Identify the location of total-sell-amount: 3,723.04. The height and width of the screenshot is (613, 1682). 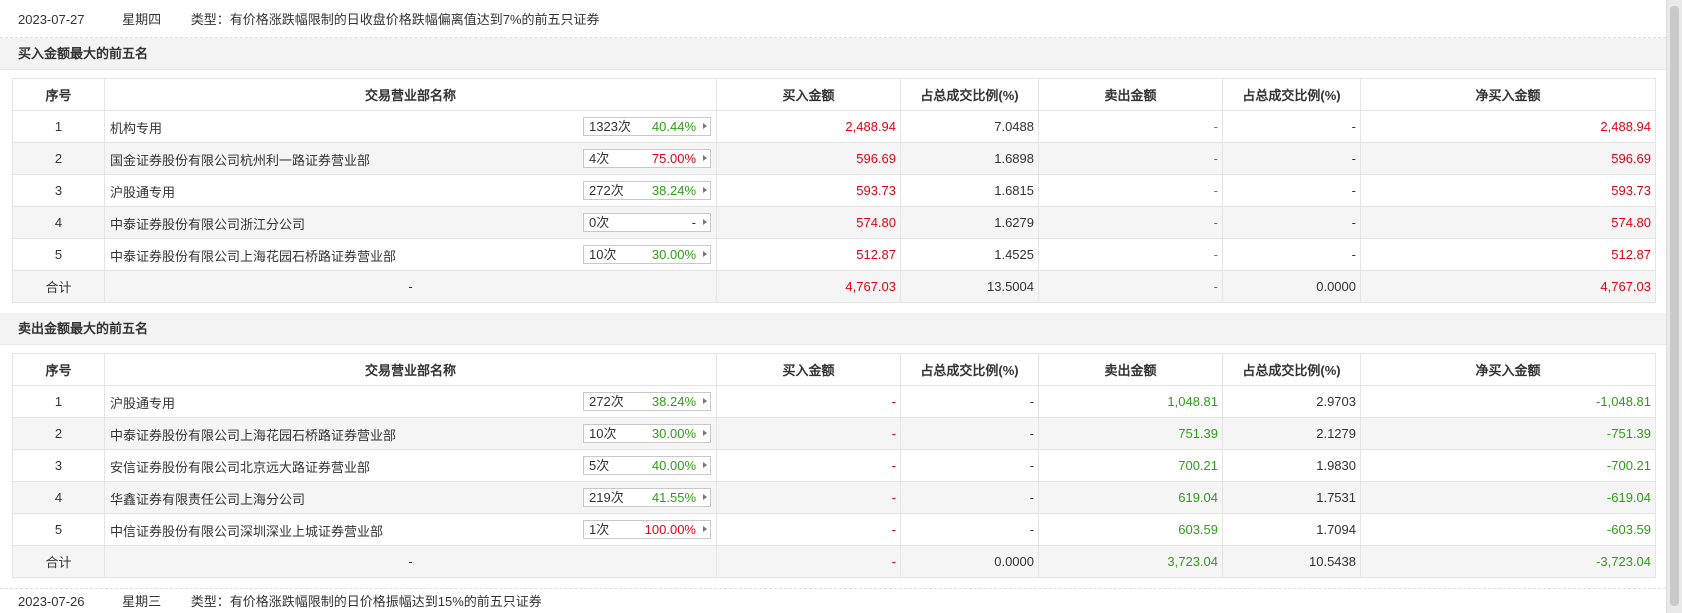
(1130, 561).